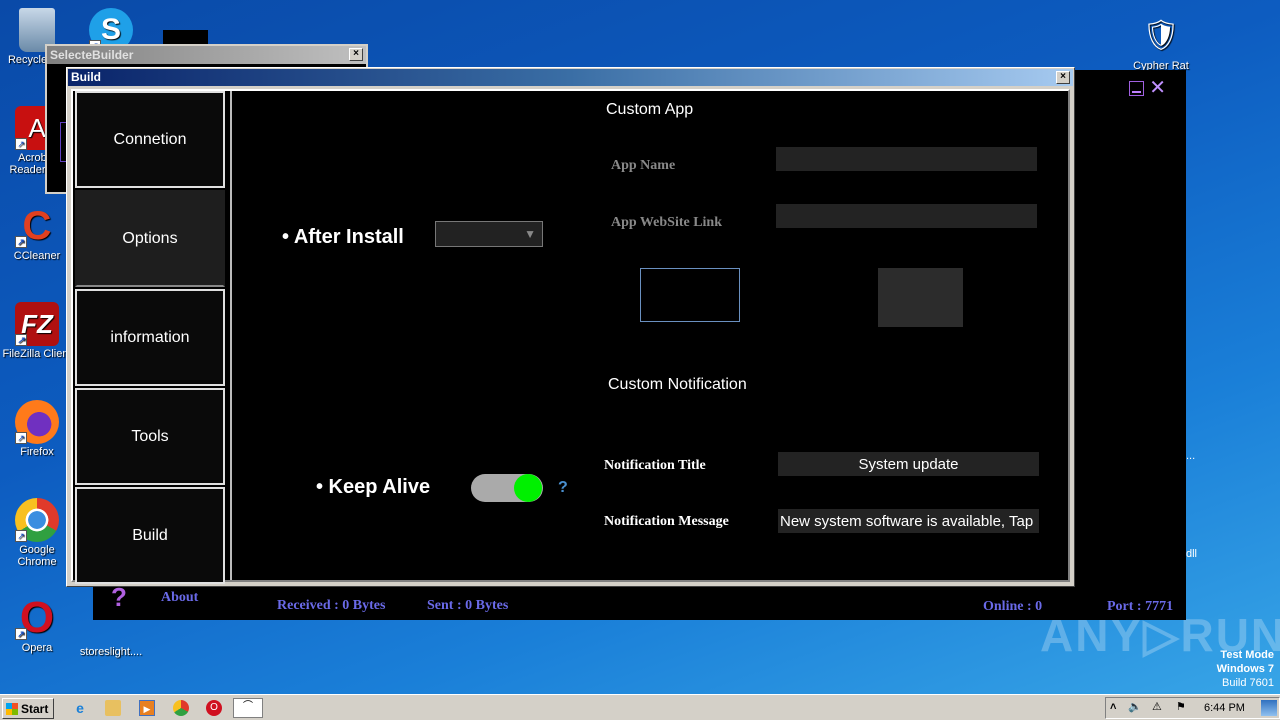 The height and width of the screenshot is (720, 1280). What do you see at coordinates (1157, 88) in the screenshot?
I see `close-button: ✕` at bounding box center [1157, 88].